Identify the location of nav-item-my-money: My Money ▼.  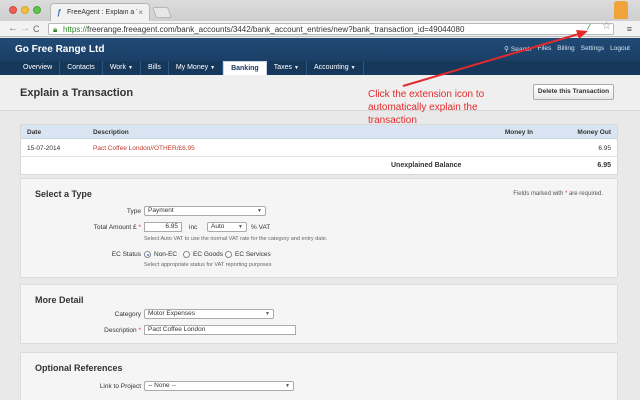
(196, 68).